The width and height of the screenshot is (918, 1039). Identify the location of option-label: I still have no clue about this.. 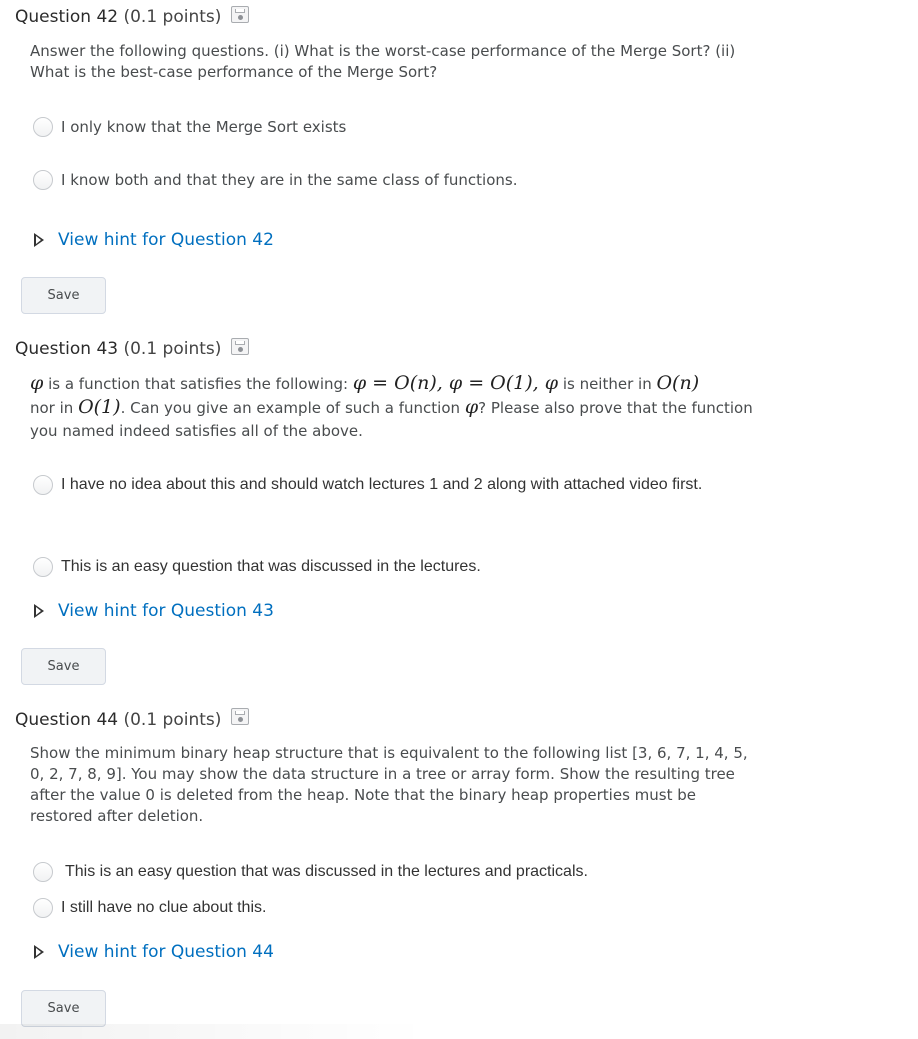
(164, 907).